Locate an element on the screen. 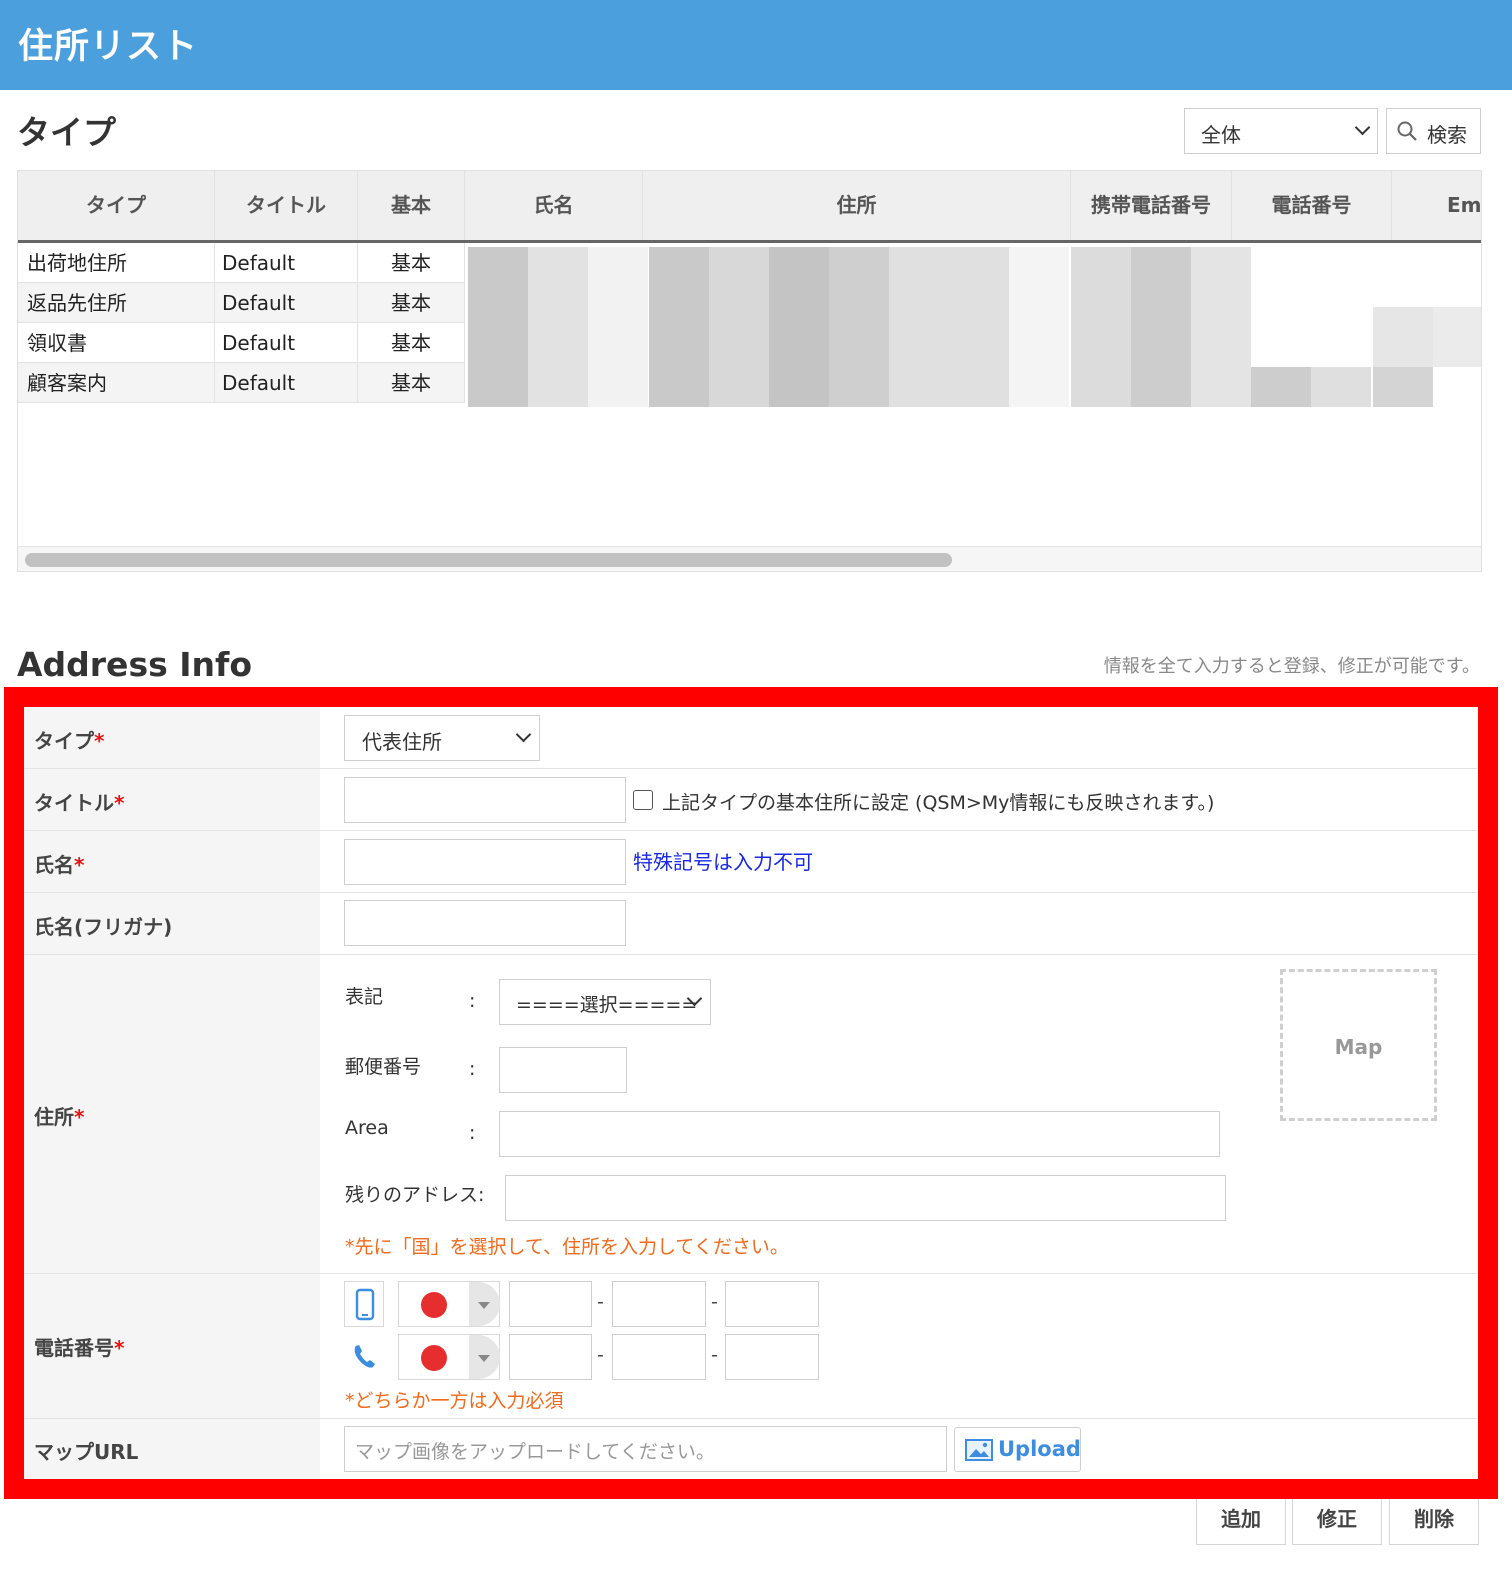 The image size is (1512, 1584). kana-input is located at coordinates (485, 923).